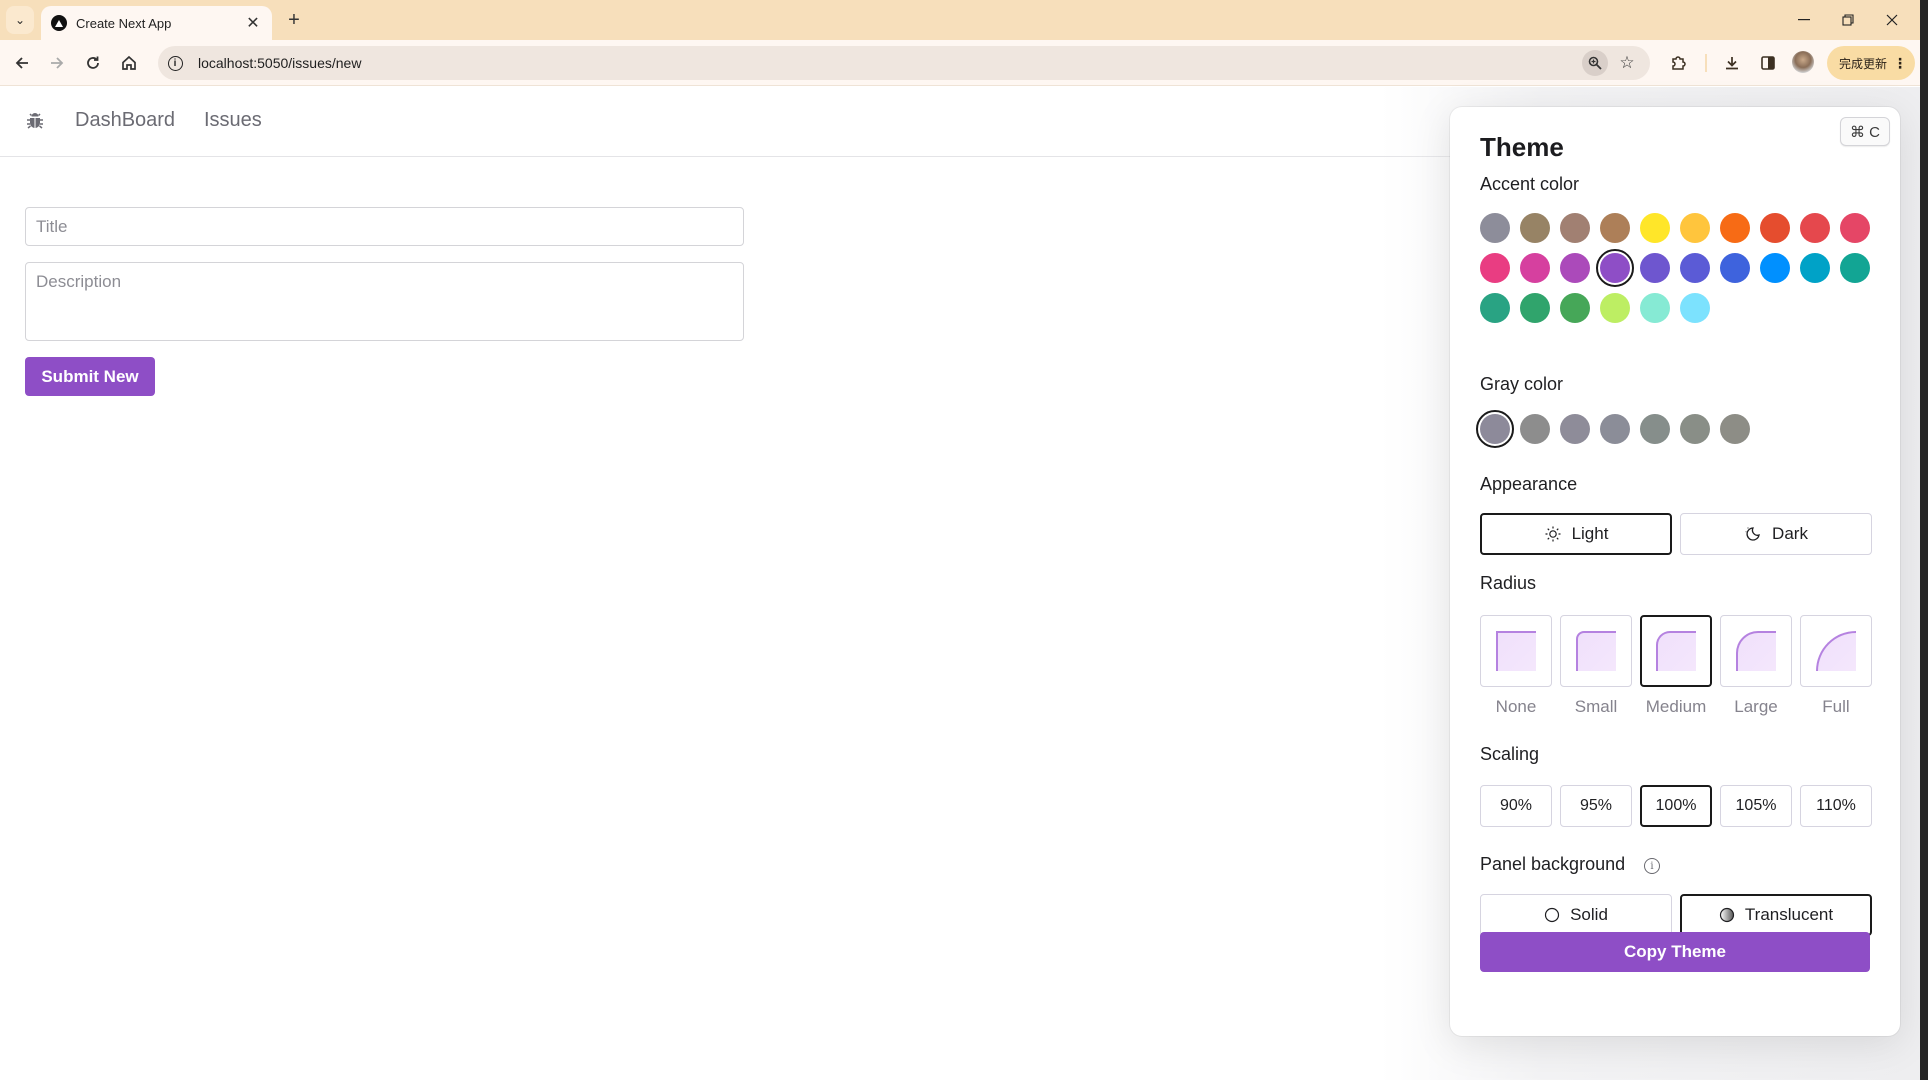 This screenshot has width=1928, height=1080. Describe the element at coordinates (1495, 429) in the screenshot. I see `gray-swatch-auto` at that location.